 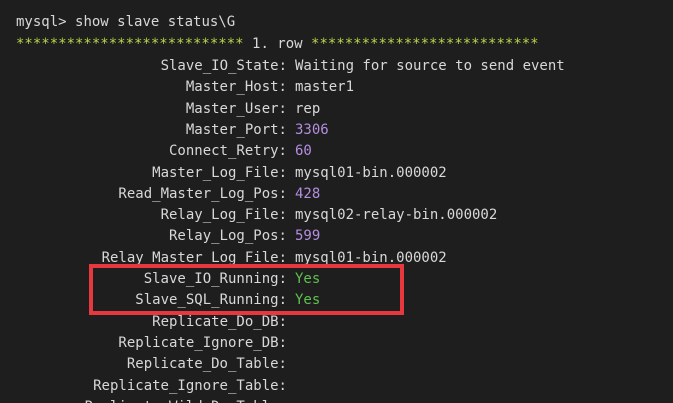 I want to click on status-field-value: master1, so click(x=325, y=87).